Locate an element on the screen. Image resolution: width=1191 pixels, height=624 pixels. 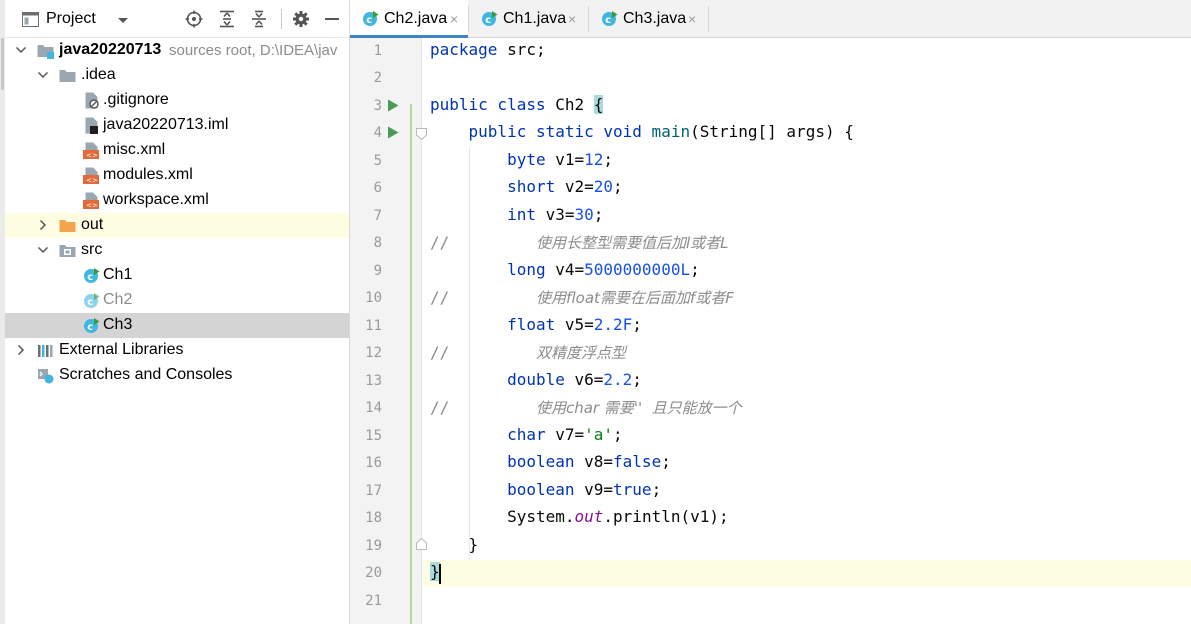
code-line: // 使用长整型需要值后加l或者L is located at coordinates (579, 242).